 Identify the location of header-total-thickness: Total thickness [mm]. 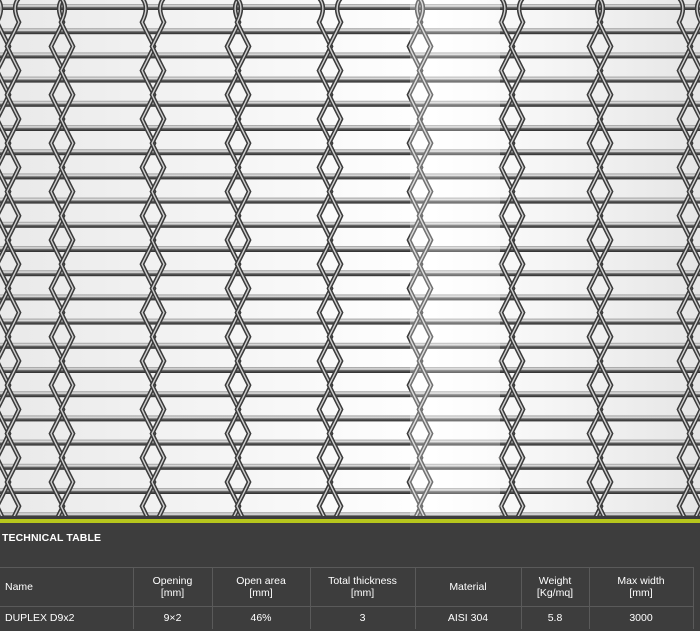
(363, 587).